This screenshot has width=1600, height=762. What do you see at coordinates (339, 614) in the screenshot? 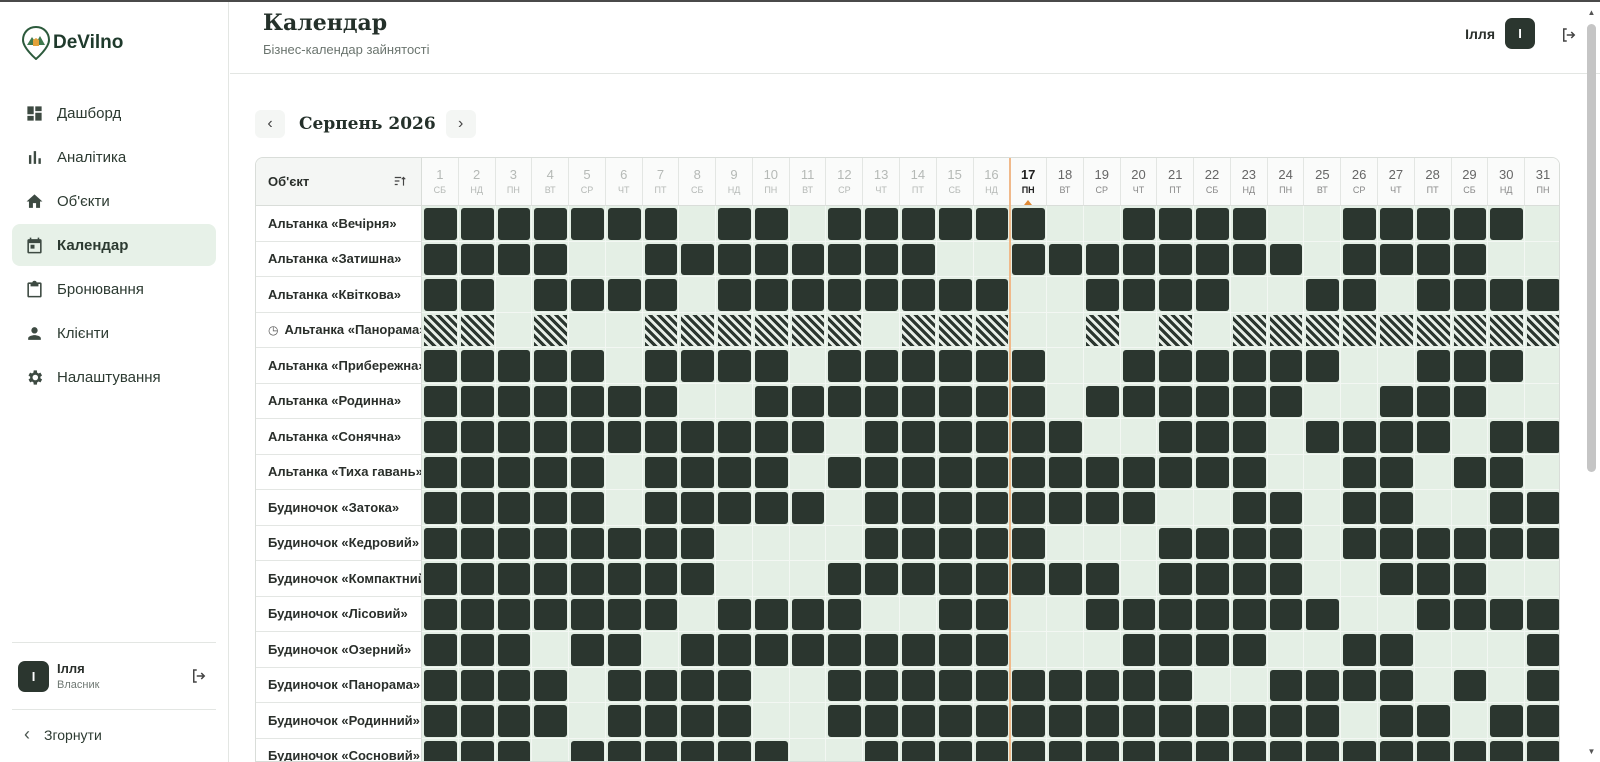
I see `object-row-label: Будиночок «Лісовий»` at bounding box center [339, 614].